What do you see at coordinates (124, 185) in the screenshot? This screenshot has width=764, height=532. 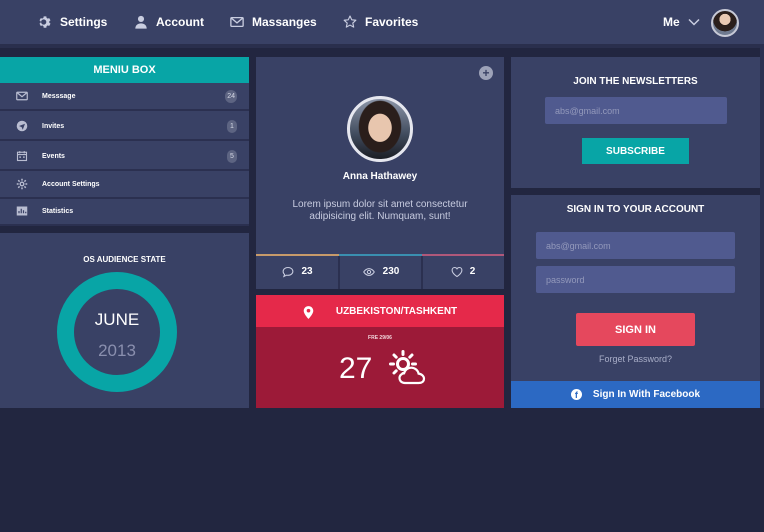 I see `menu-item-account-settings: Account Settings` at bounding box center [124, 185].